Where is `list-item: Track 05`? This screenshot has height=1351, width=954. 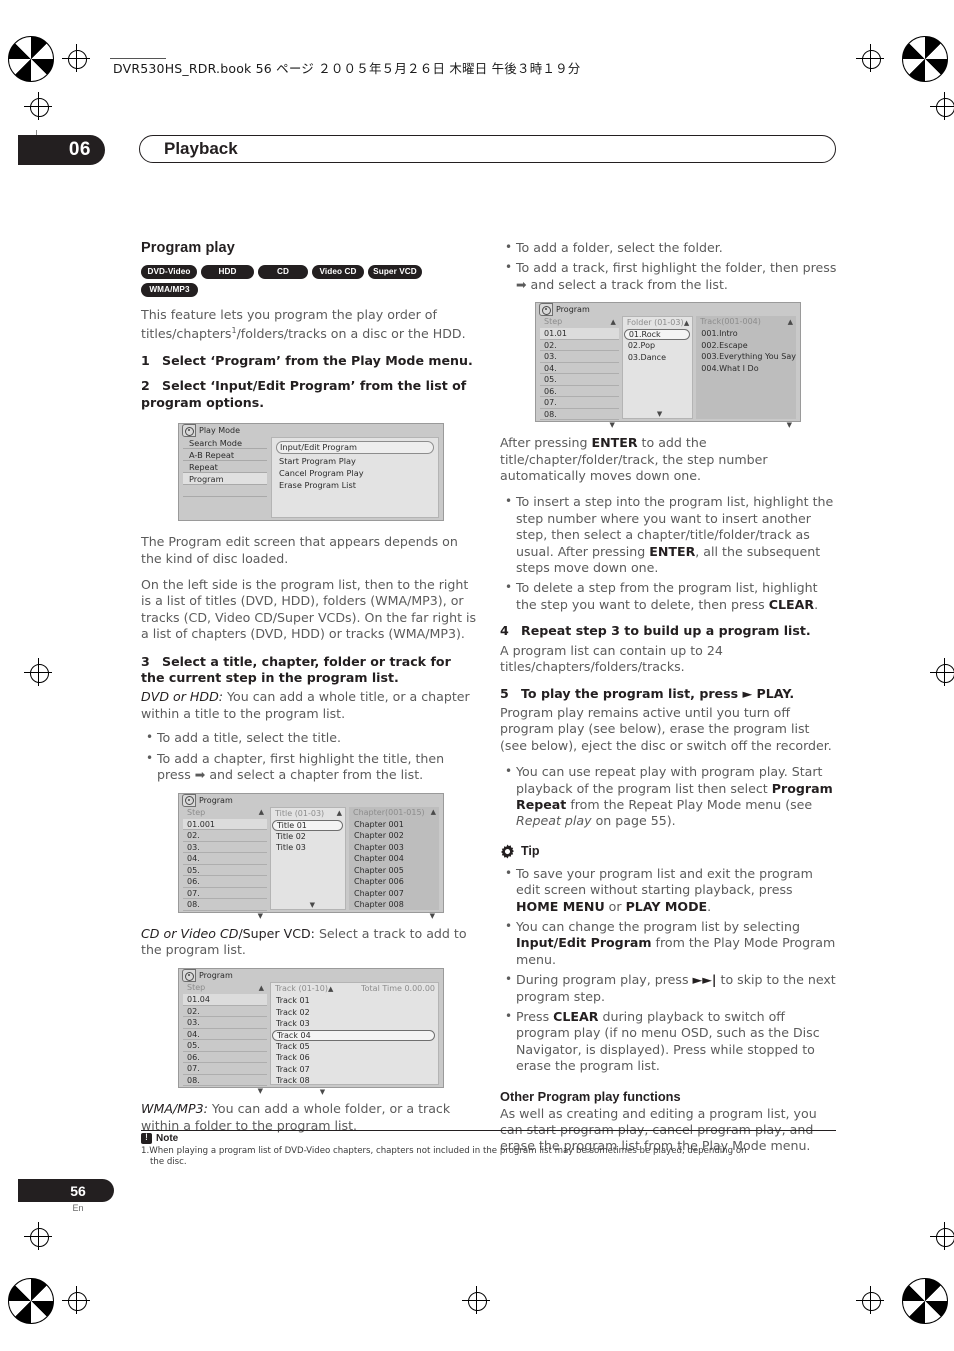
list-item: Track 05 is located at coordinates (354, 1047).